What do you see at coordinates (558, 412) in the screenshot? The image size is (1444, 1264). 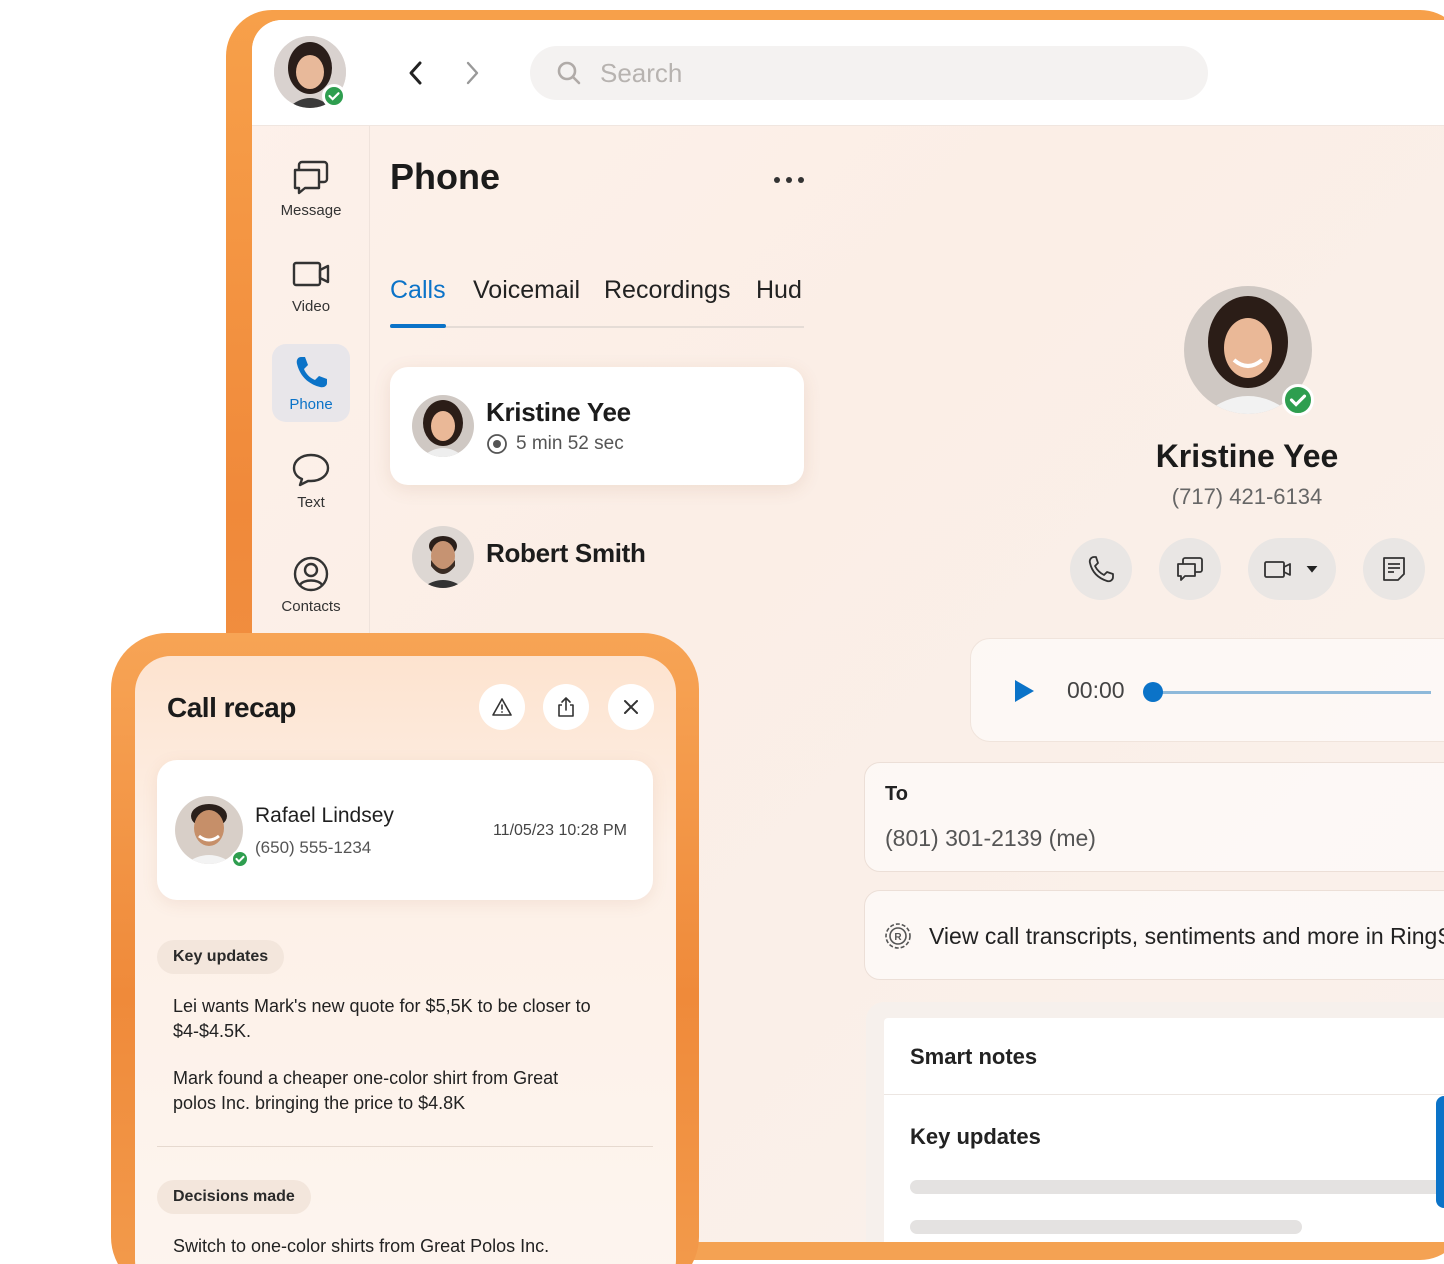 I see `caller-name: Kristine Yee` at bounding box center [558, 412].